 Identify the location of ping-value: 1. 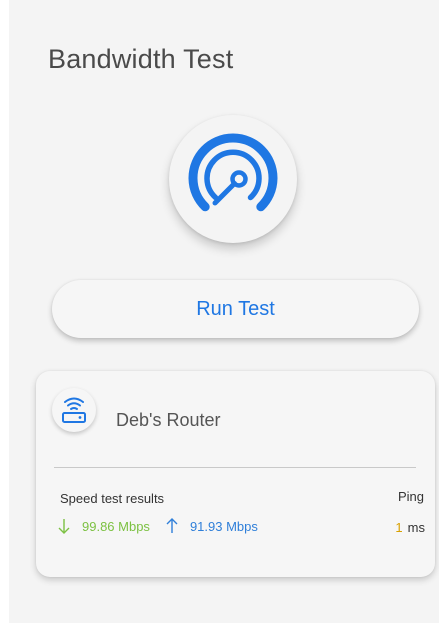
(399, 527).